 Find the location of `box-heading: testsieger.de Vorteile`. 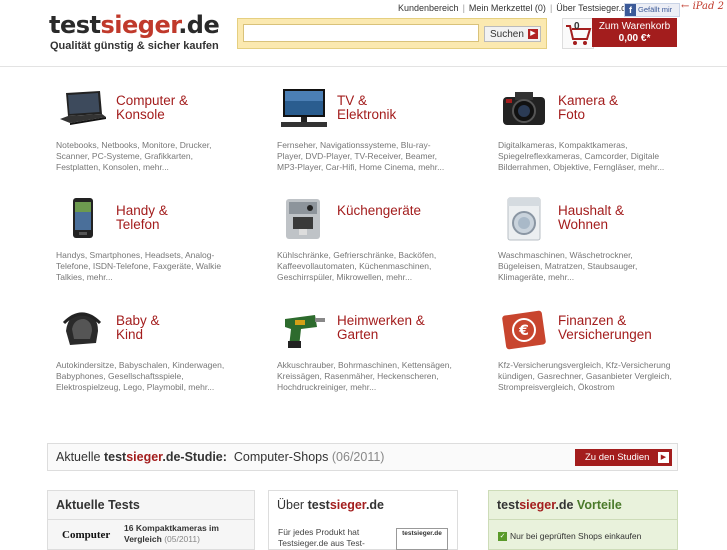

box-heading: testsieger.de Vorteile is located at coordinates (559, 505).